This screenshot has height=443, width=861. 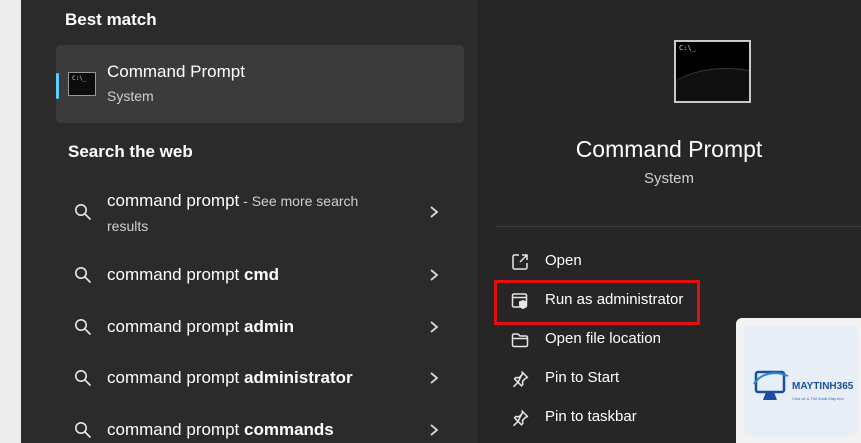 I want to click on detail-title: Command Prompt, so click(x=669, y=149).